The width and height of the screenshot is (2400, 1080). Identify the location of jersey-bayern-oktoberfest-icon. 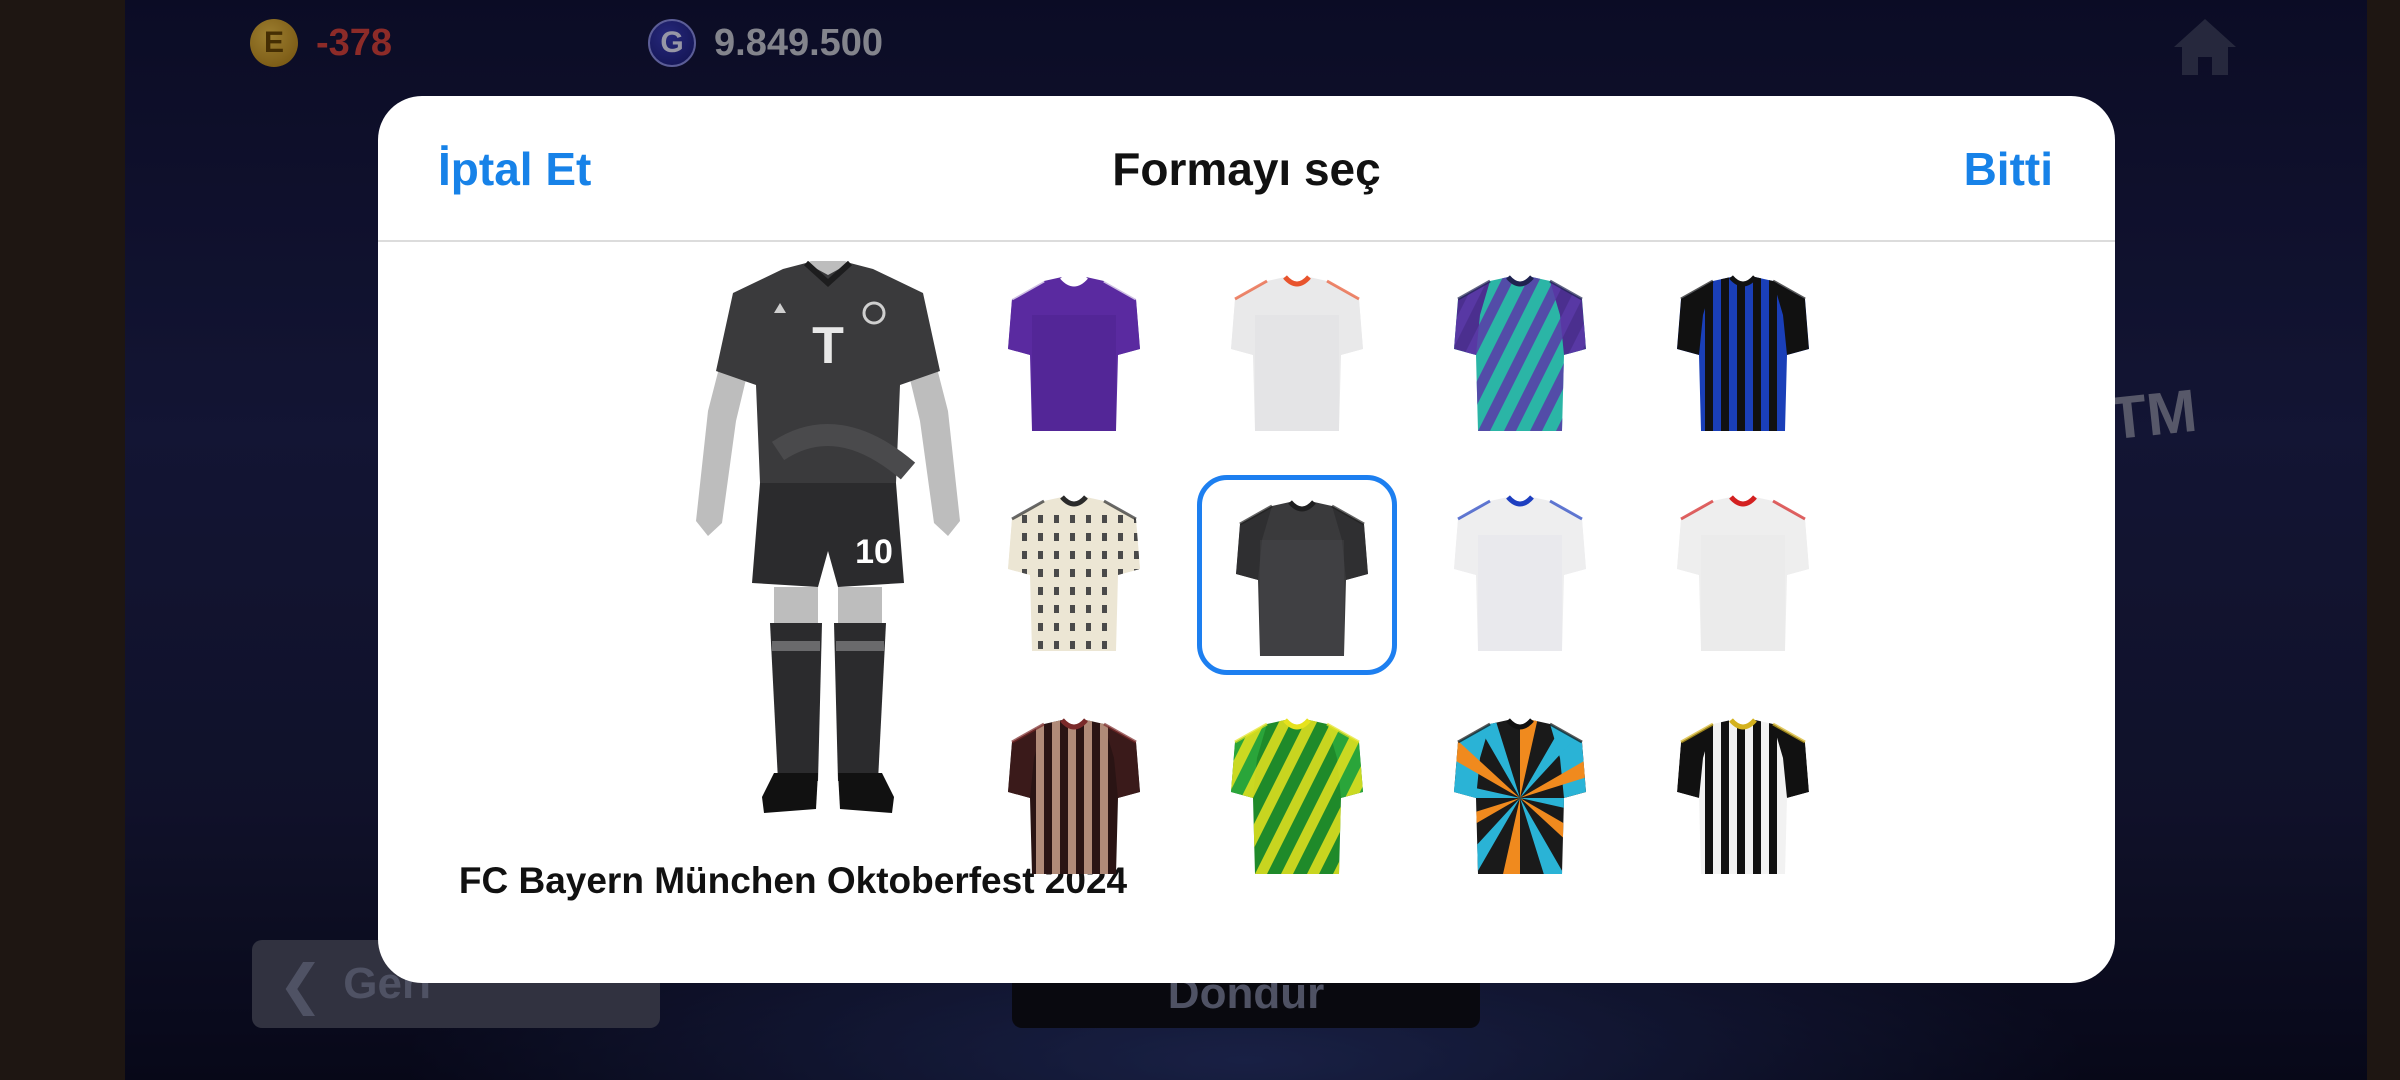
(1302, 578).